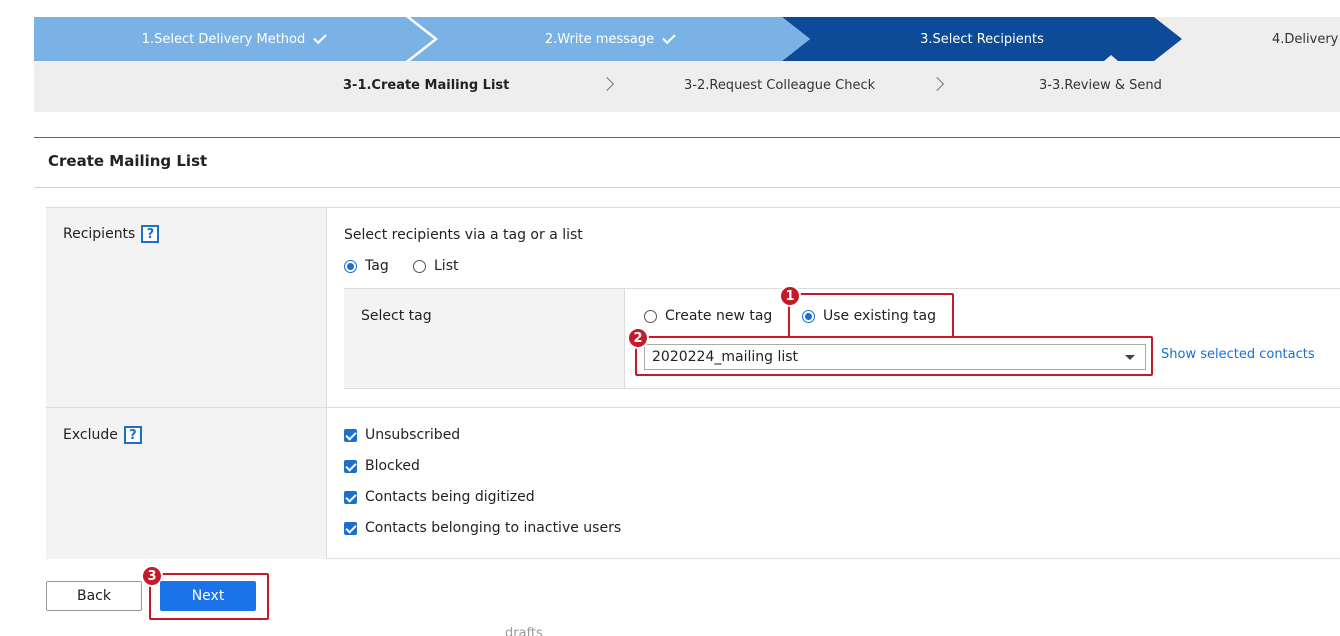 This screenshot has height=636, width=1340. What do you see at coordinates (208, 596) in the screenshot?
I see `next-button: Next` at bounding box center [208, 596].